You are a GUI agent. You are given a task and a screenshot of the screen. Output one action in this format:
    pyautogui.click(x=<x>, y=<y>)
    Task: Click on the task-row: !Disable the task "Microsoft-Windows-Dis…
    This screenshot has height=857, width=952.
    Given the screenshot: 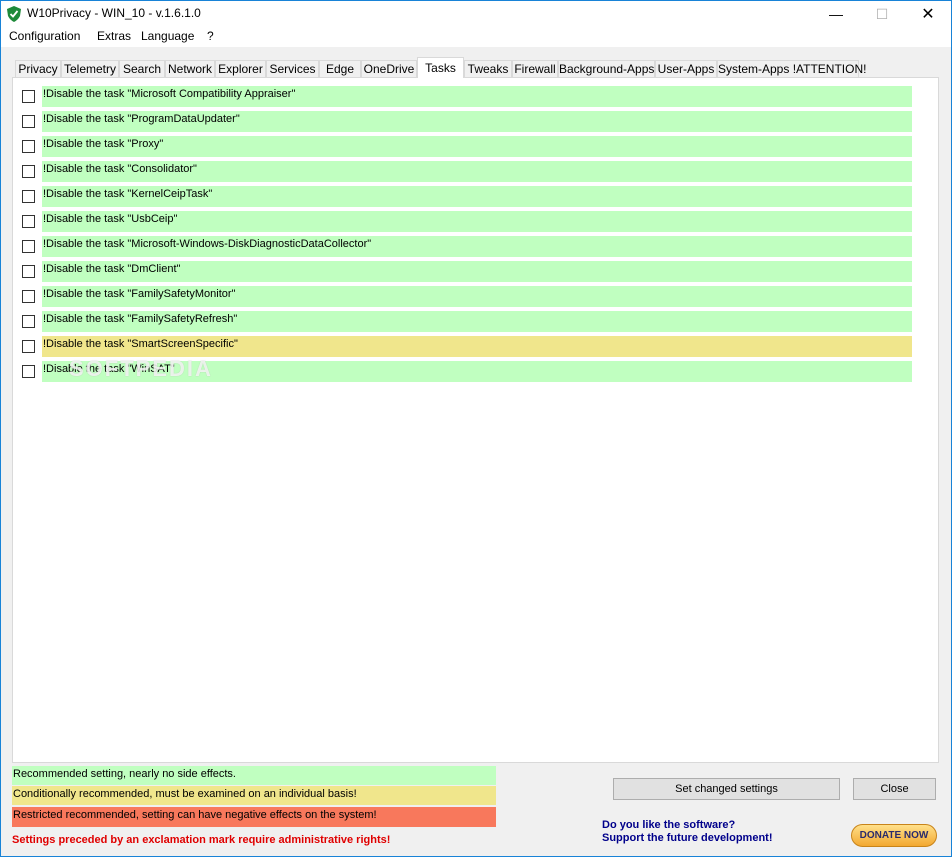 What is the action you would take?
    pyautogui.click(x=472, y=246)
    